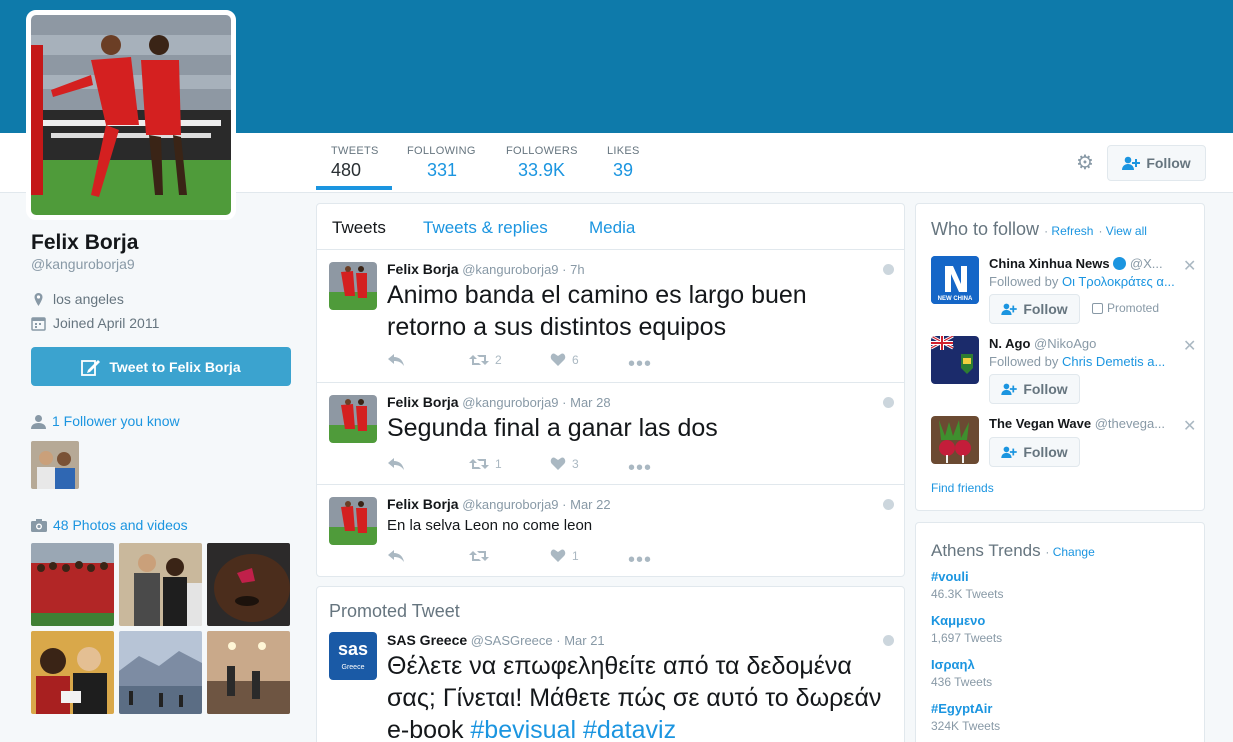 Image resolution: width=1233 pixels, height=742 pixels. Describe the element at coordinates (479, 464) in the screenshot. I see `retweet-icon` at that location.